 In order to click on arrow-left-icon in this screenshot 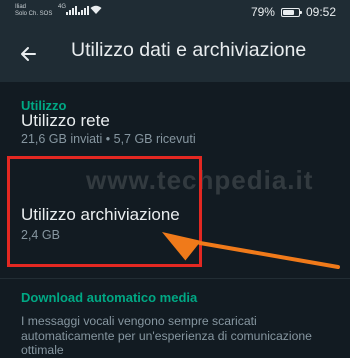, I will do `click(28, 54)`.